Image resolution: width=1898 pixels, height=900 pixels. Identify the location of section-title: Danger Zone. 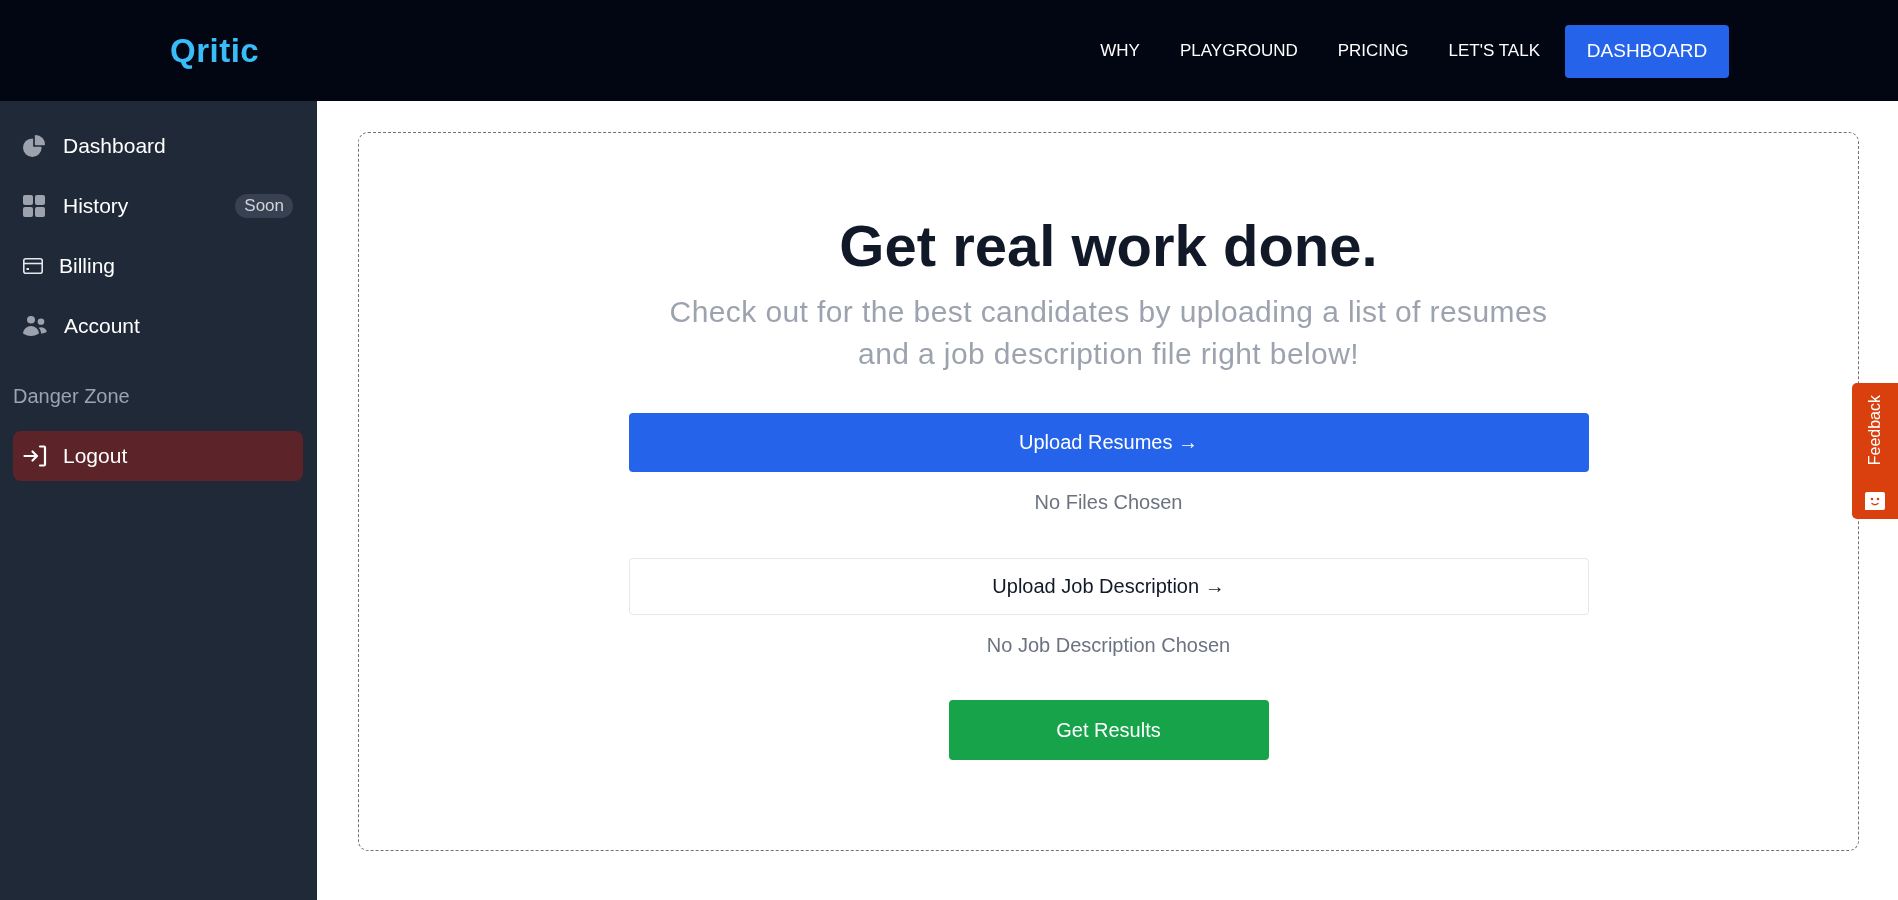
(71, 396).